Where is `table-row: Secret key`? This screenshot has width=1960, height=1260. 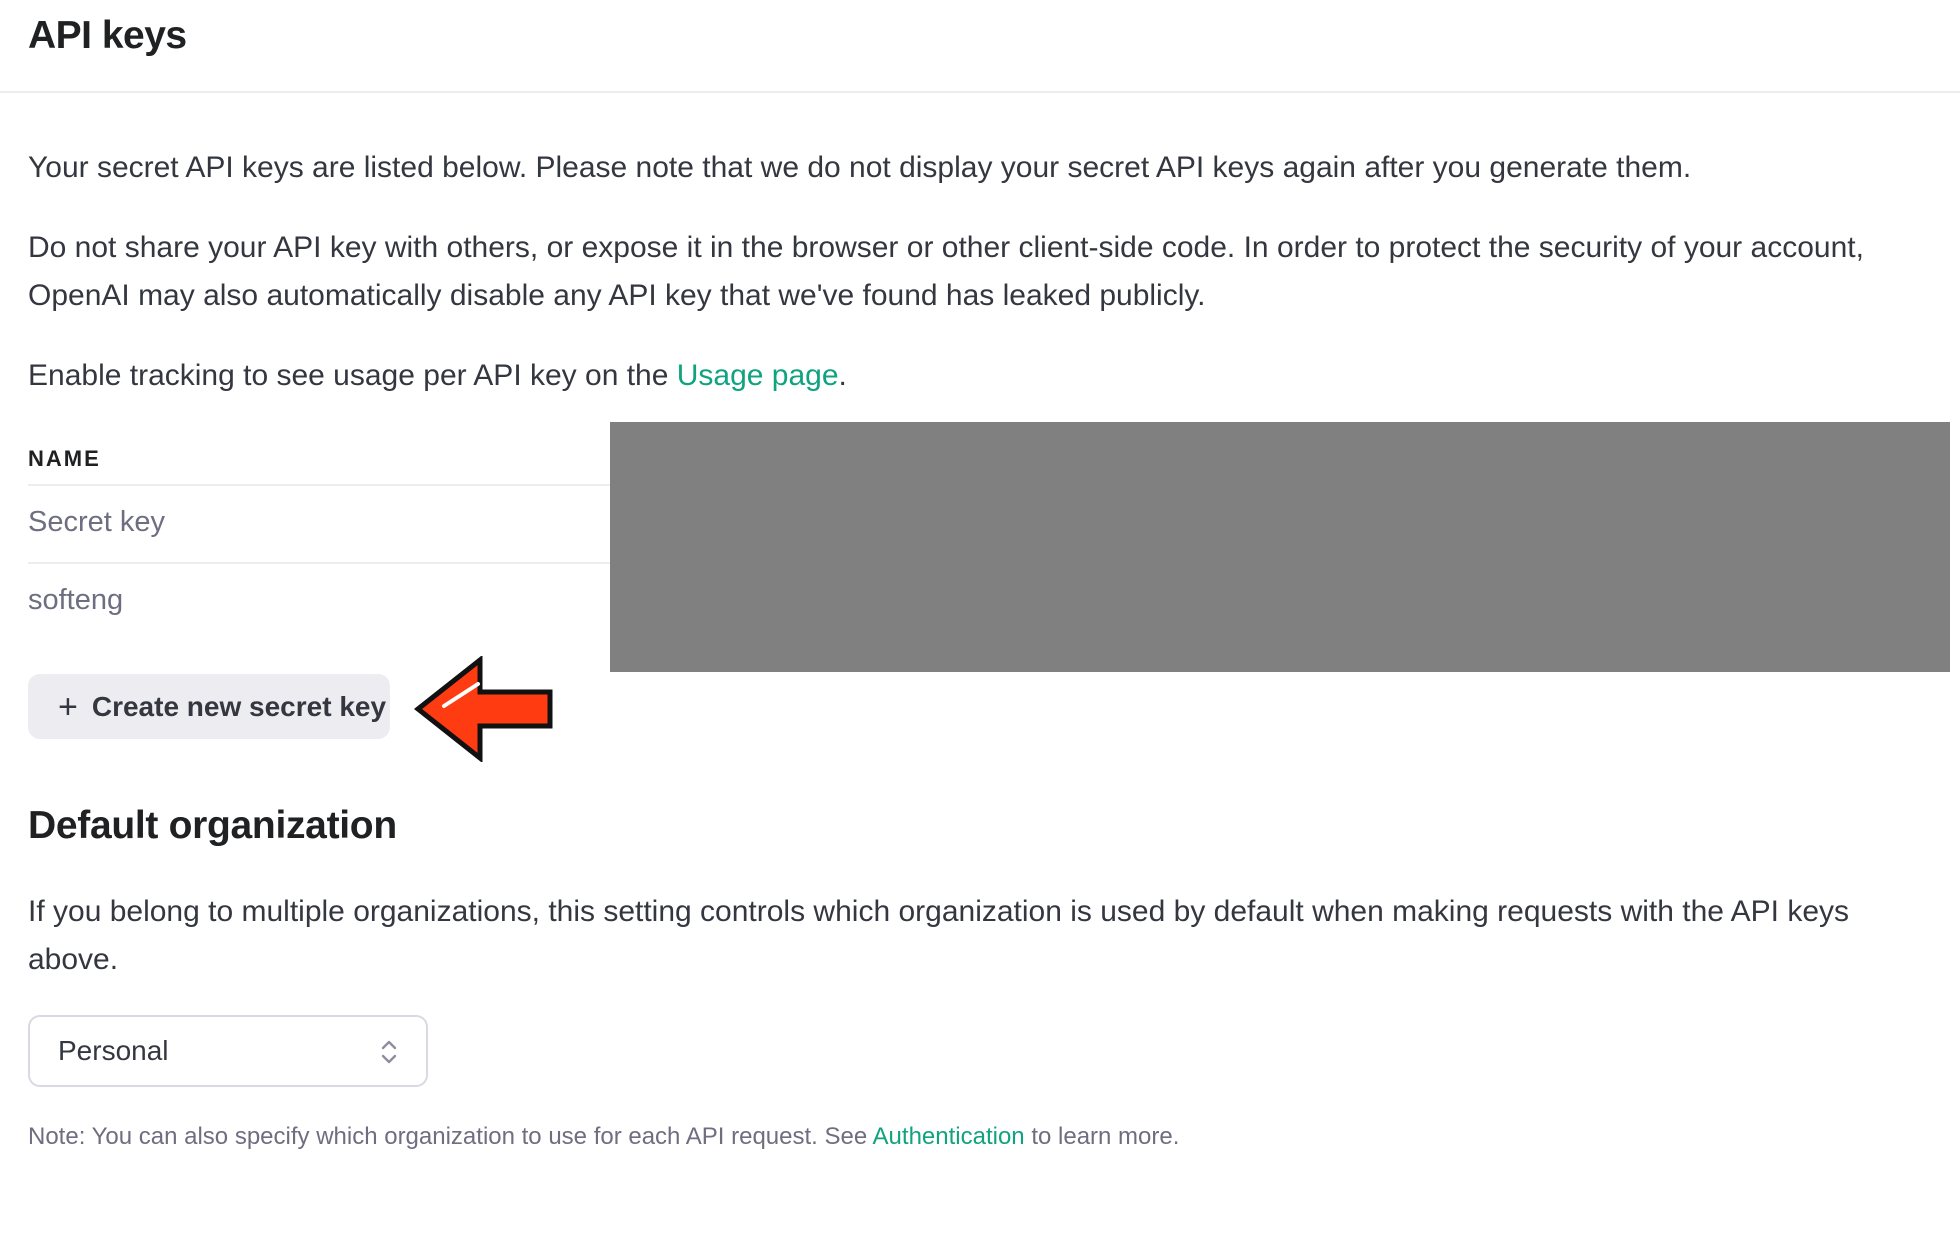
table-row: Secret key is located at coordinates (319, 525).